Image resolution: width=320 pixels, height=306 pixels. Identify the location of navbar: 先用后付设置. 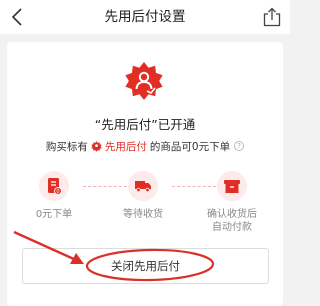
(145, 17).